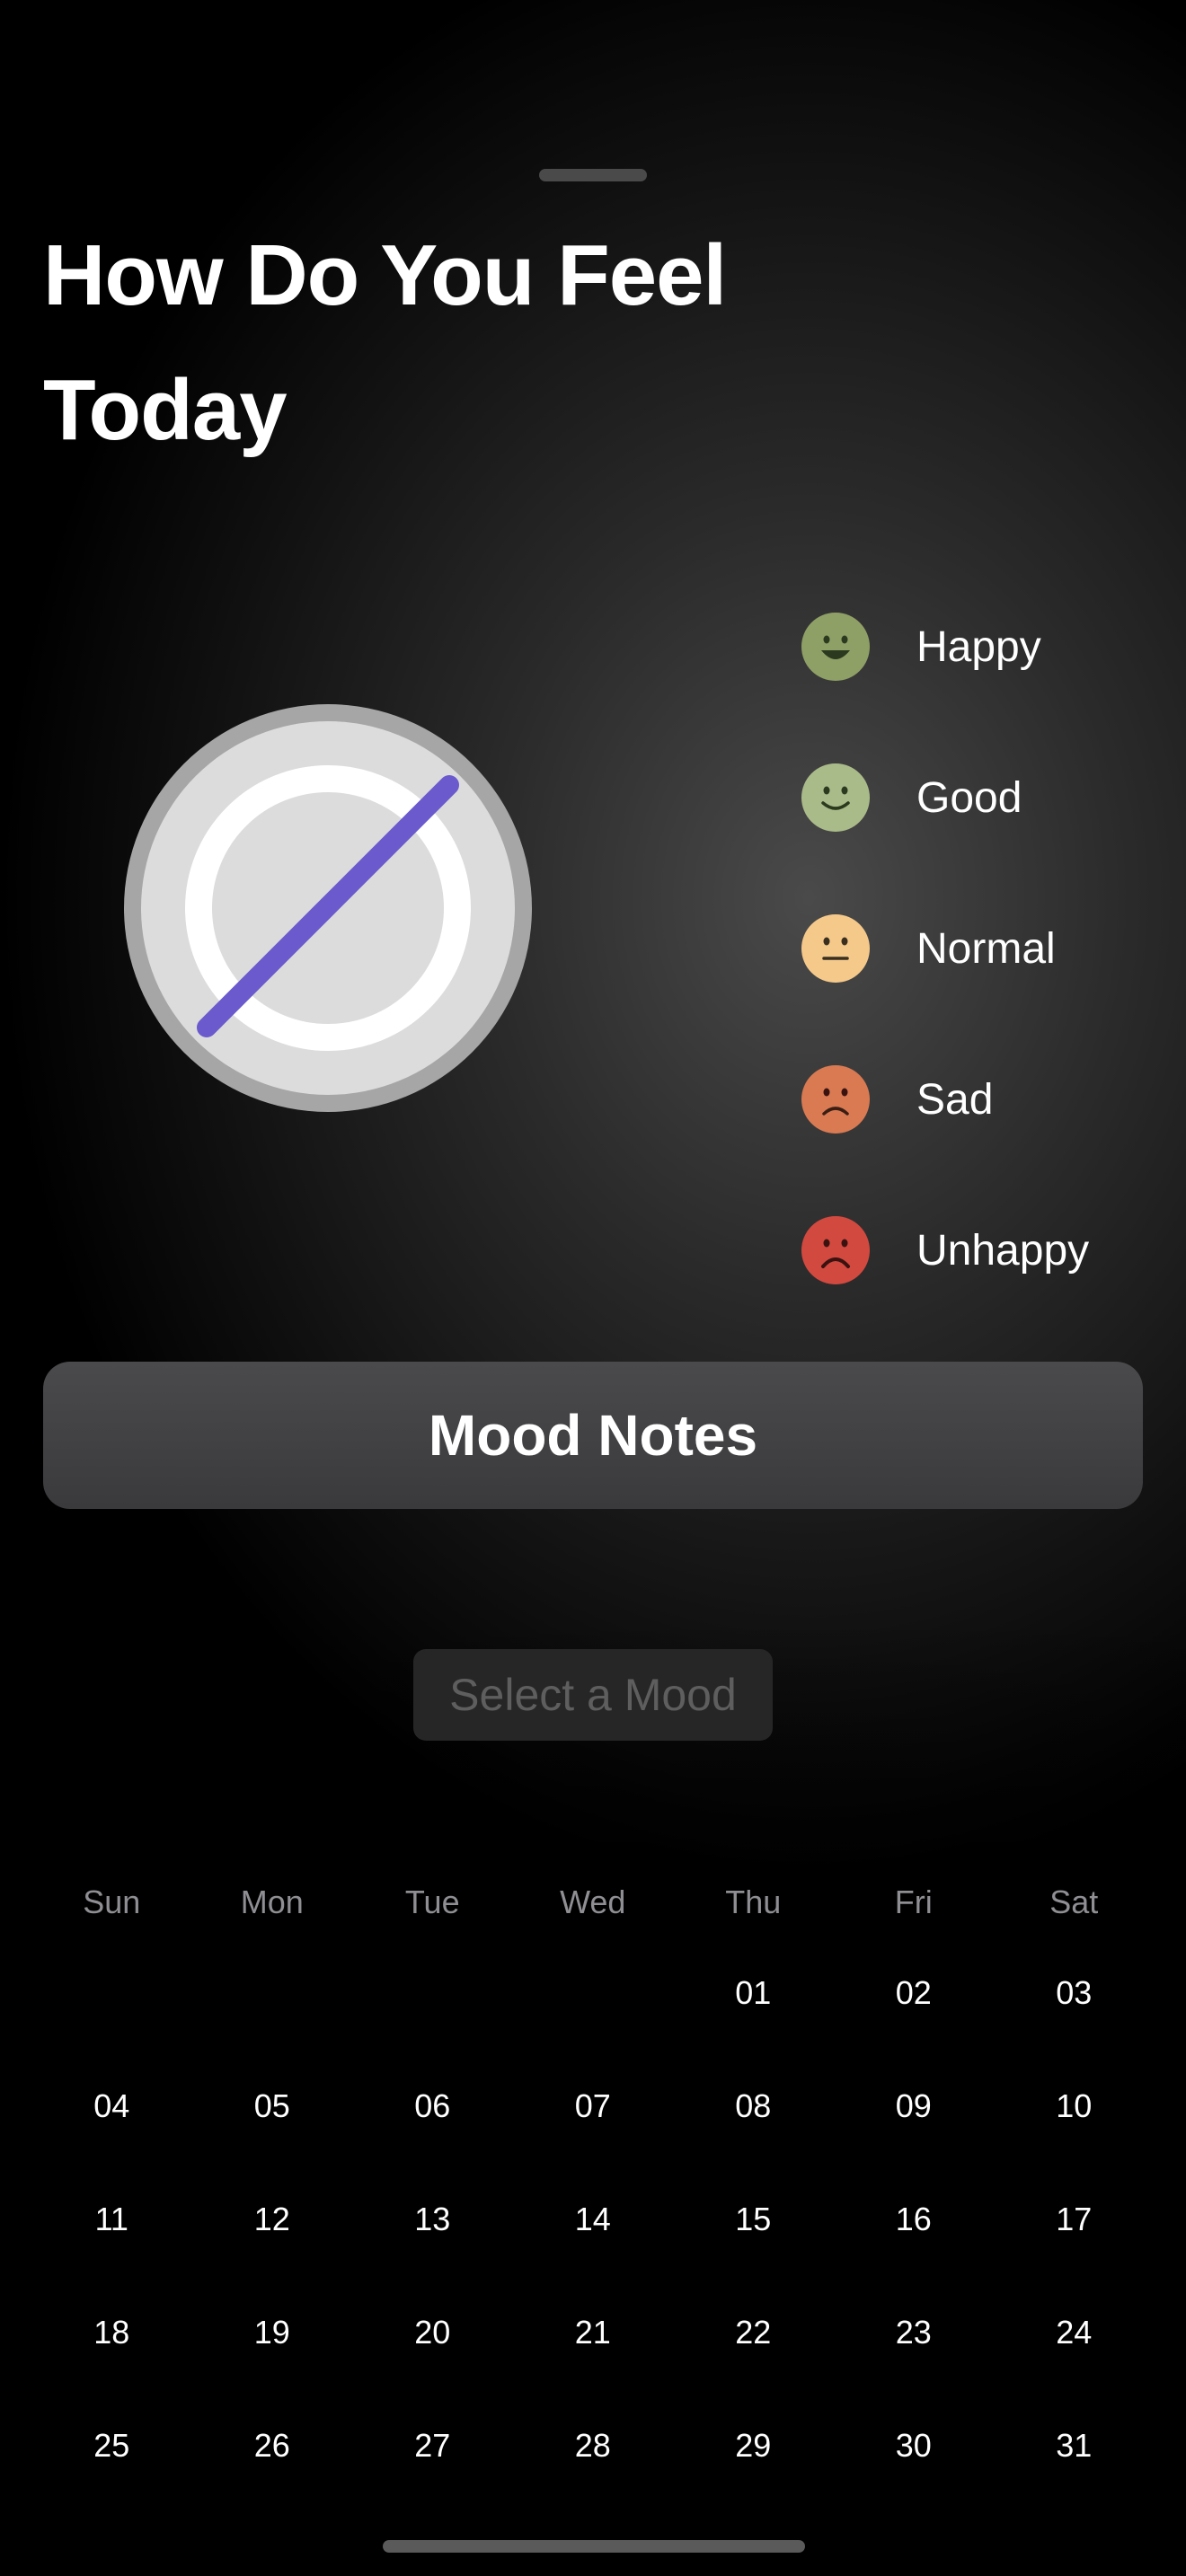 The image size is (1186, 2576). I want to click on calendar-day: 14, so click(593, 2219).